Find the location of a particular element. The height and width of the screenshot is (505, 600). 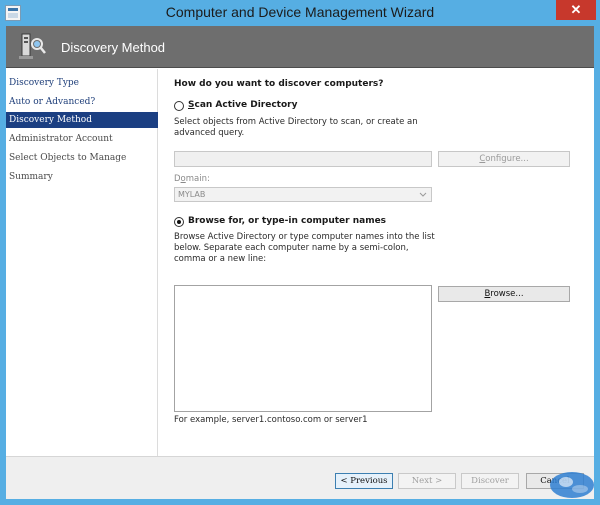

domain-select: MYLAB is located at coordinates (303, 194).